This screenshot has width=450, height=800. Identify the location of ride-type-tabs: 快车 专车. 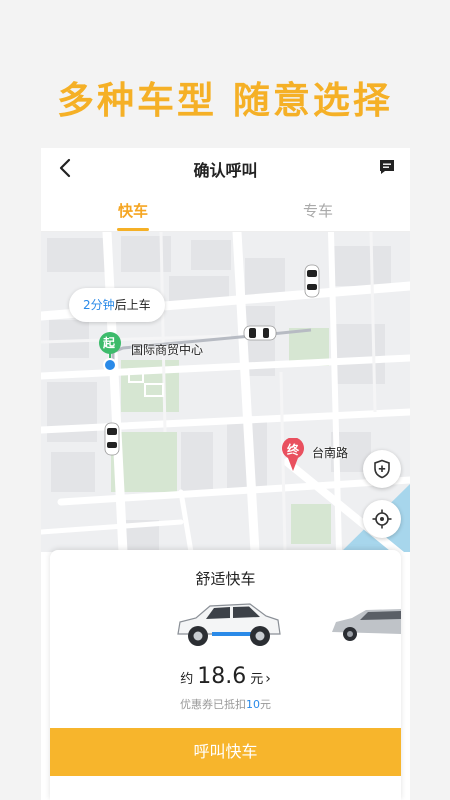
(225, 210).